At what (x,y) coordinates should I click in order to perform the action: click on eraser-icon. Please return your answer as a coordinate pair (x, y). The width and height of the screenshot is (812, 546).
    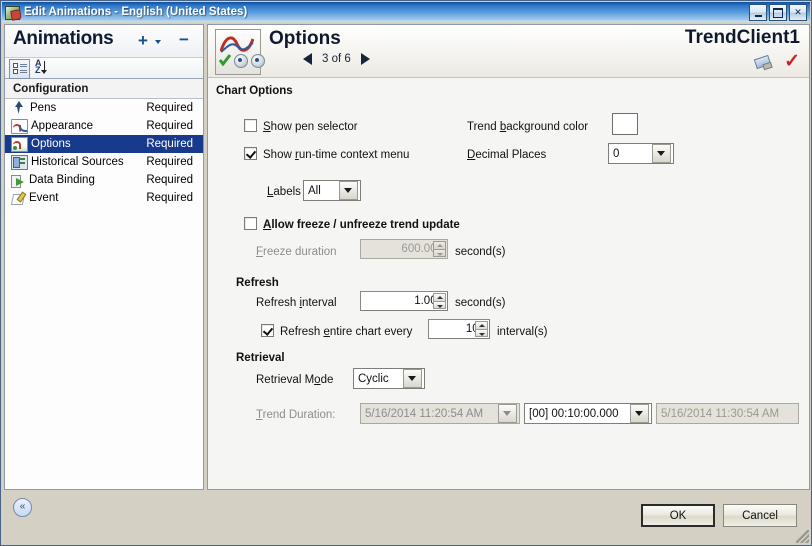
    Looking at the image, I should click on (763, 62).